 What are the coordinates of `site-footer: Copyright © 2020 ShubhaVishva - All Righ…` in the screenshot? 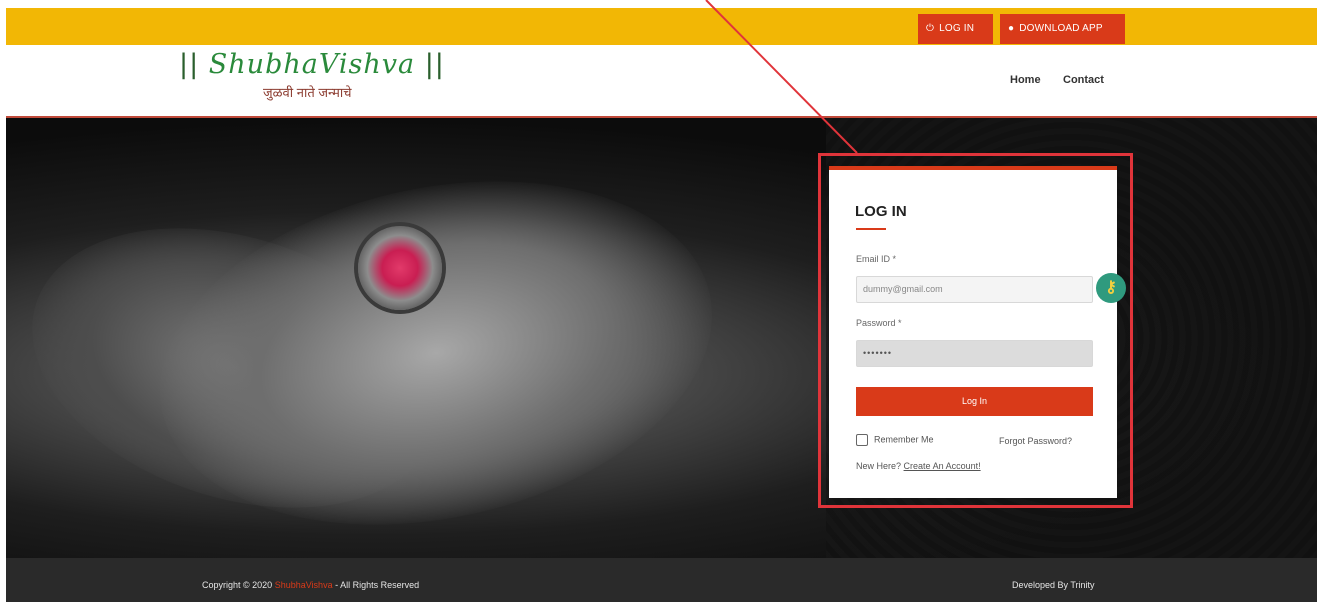 It's located at (661, 580).